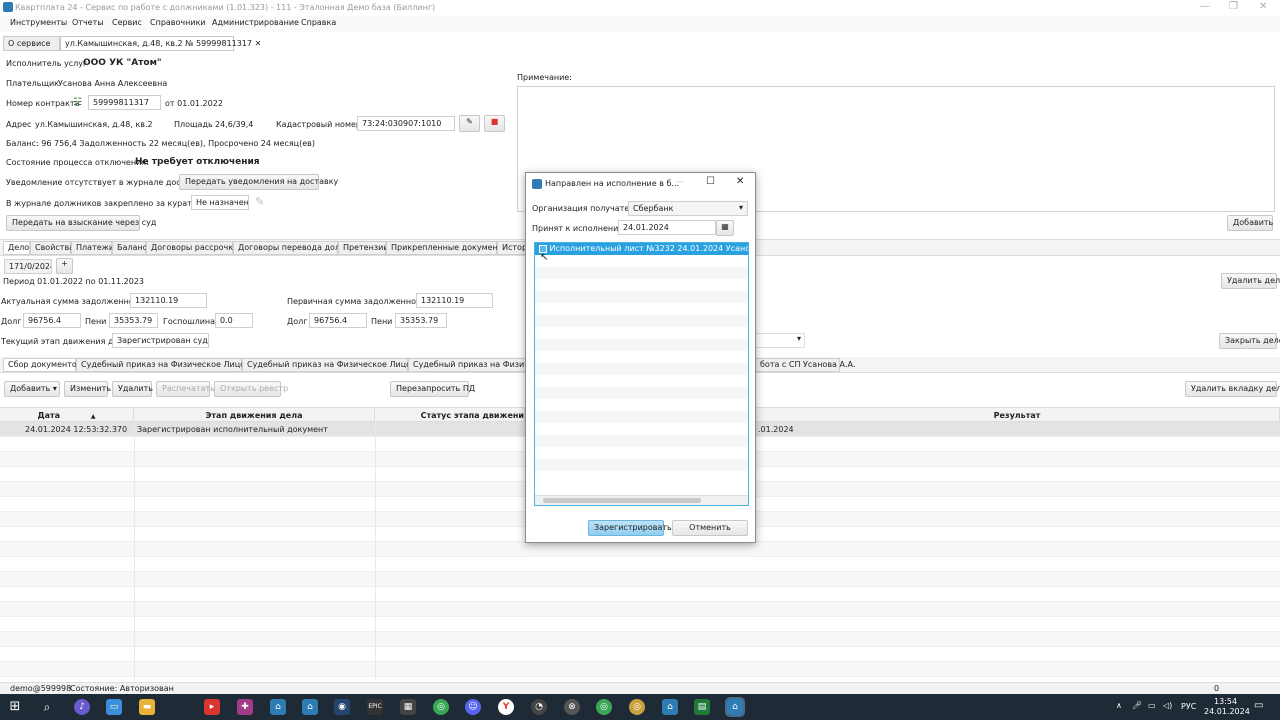 Image resolution: width=1280 pixels, height=720 pixels. Describe the element at coordinates (1263, 6) in the screenshot. I see `close-icon: ✕` at that location.